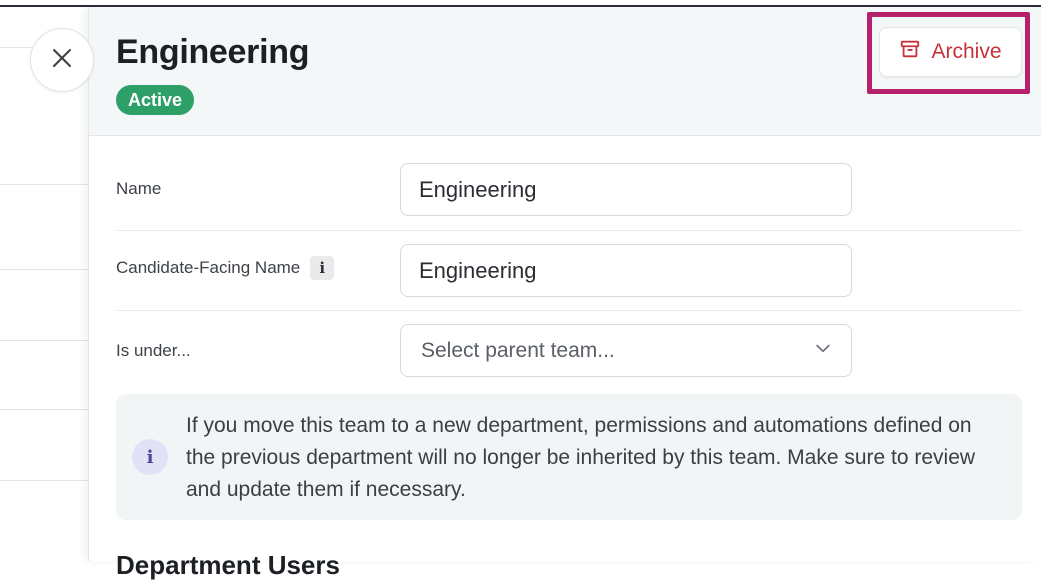 The width and height of the screenshot is (1041, 581). Describe the element at coordinates (966, 51) in the screenshot. I see `archive-button-label: Archive` at that location.